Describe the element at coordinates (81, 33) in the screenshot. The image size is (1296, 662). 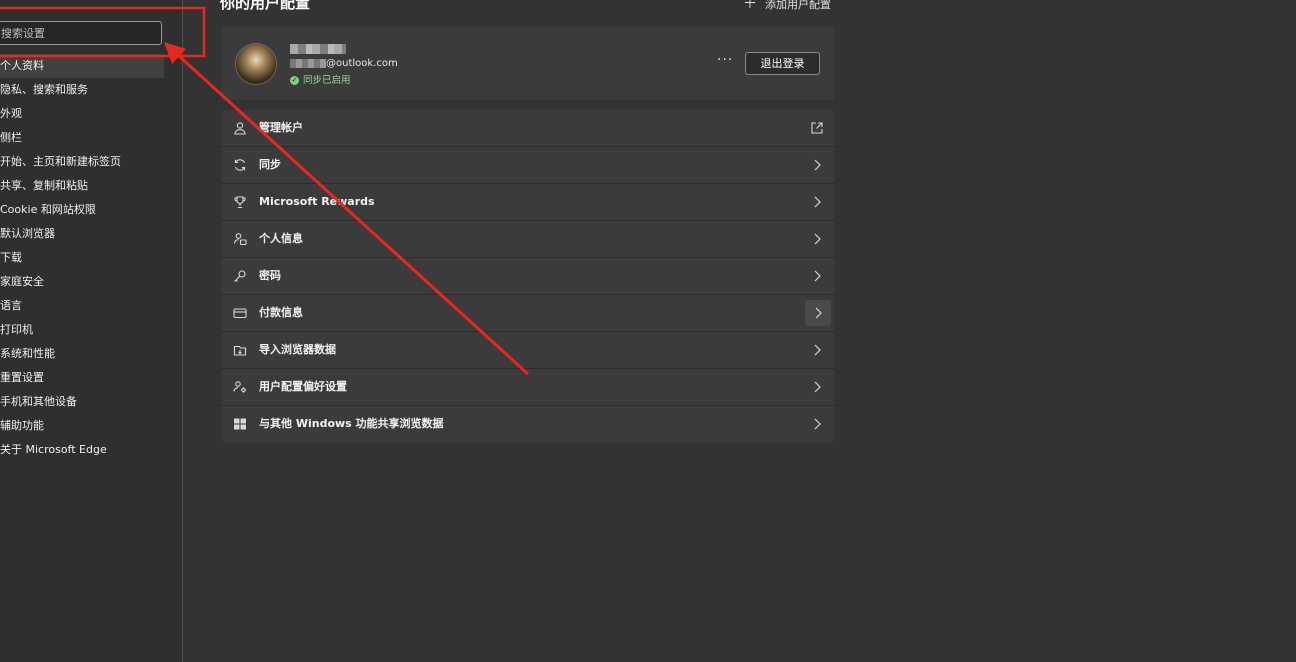
I see `search-settings-input` at that location.